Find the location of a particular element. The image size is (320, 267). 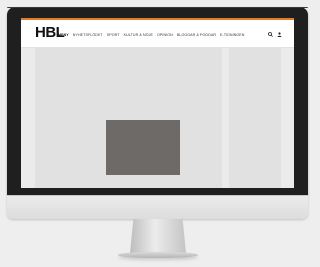

nav-item-kultur-noje: Kultur & Nöje is located at coordinates (138, 35).